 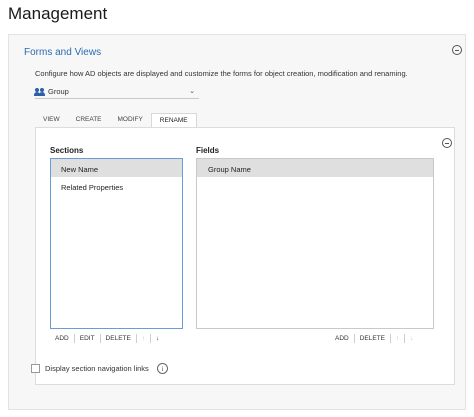 I want to click on edit-section-button: EDIT, so click(x=88, y=338).